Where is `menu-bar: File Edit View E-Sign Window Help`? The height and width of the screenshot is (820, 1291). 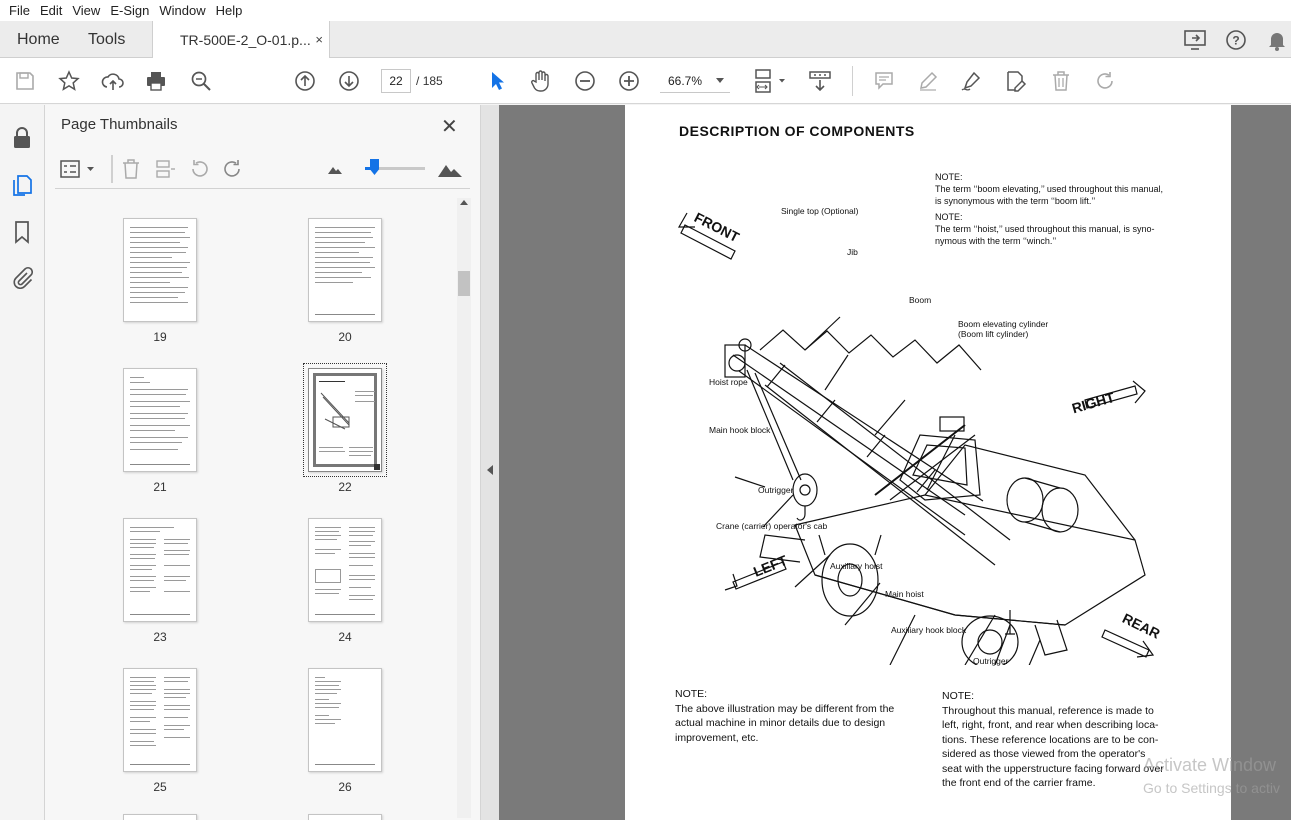
menu-bar: File Edit View E-Sign Window Help is located at coordinates (645, 10).